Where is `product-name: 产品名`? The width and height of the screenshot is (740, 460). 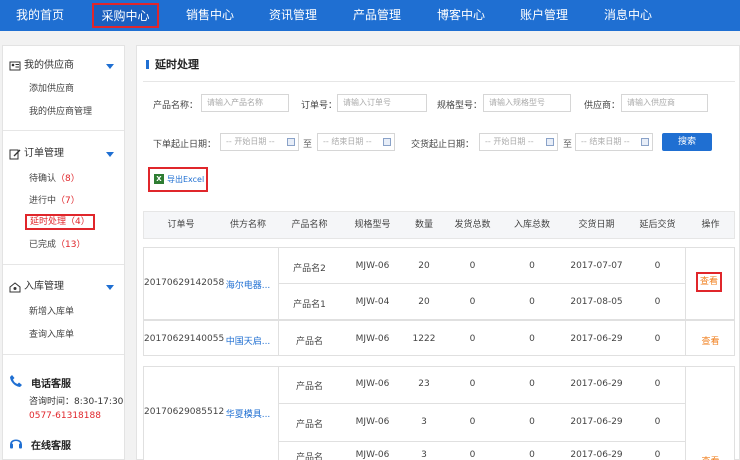 product-name: 产品名 is located at coordinates (309, 456).